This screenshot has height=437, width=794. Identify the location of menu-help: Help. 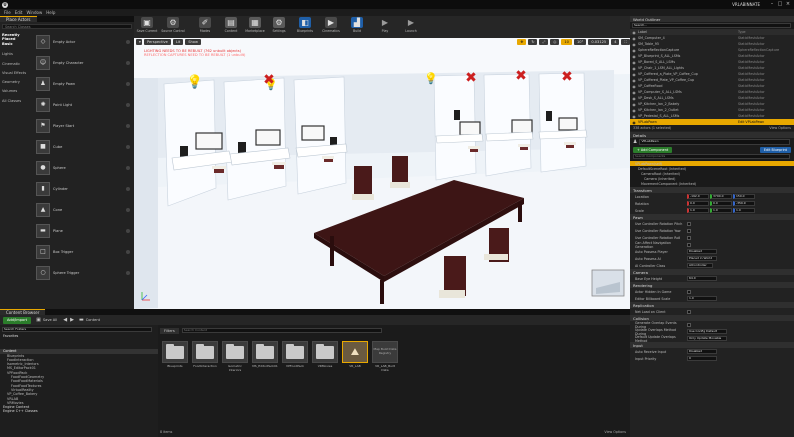
(50, 12).